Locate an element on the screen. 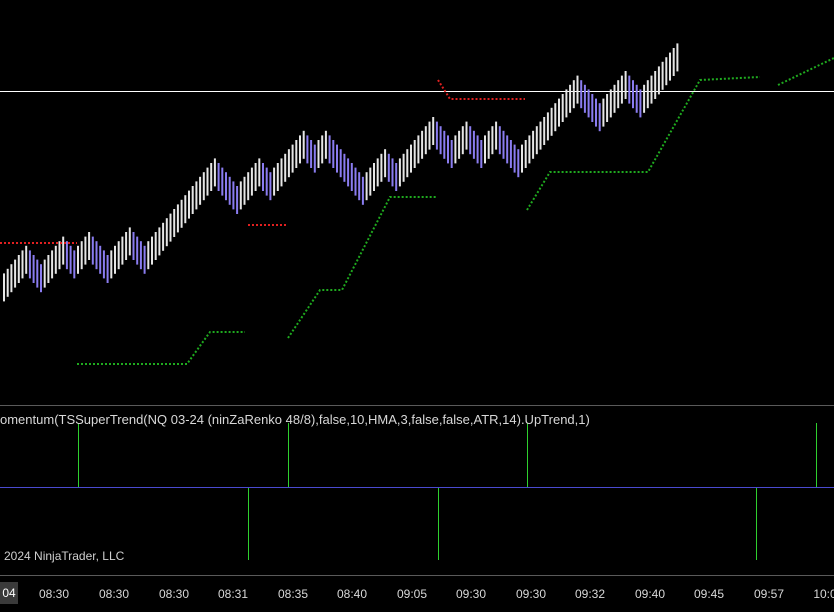 The height and width of the screenshot is (612, 834). time-tick-label: 09:30 is located at coordinates (531, 594).